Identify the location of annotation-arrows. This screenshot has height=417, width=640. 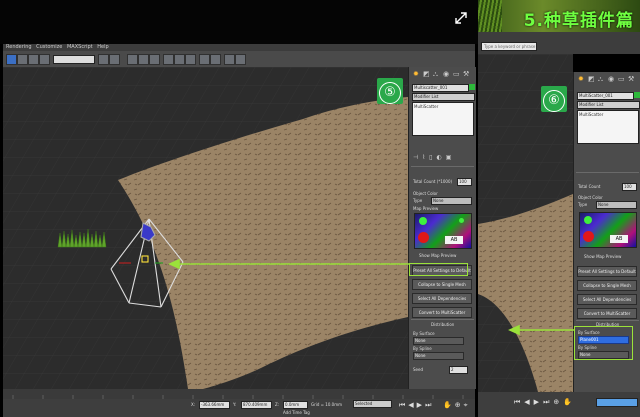
(371, 297).